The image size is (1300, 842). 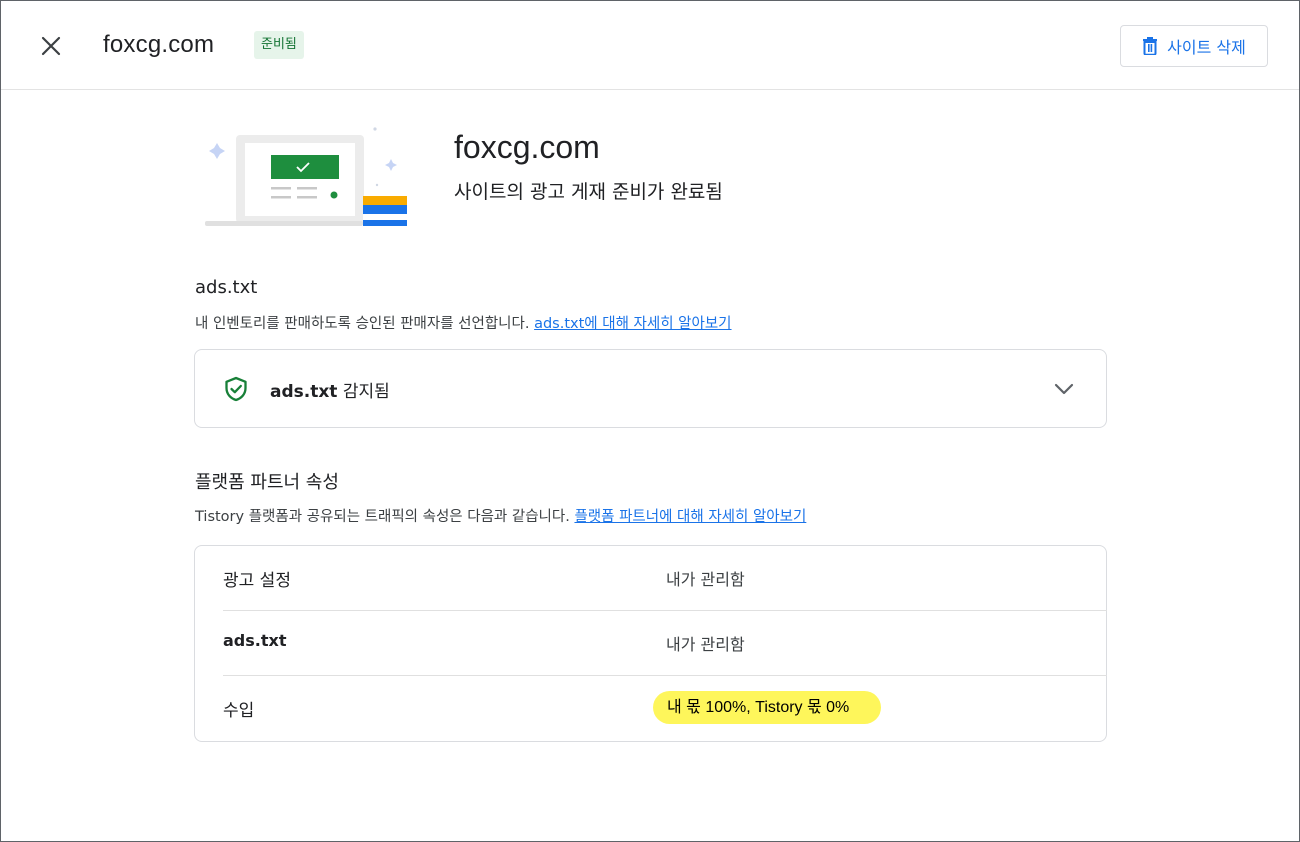 I want to click on property-key: 수입, so click(x=239, y=711).